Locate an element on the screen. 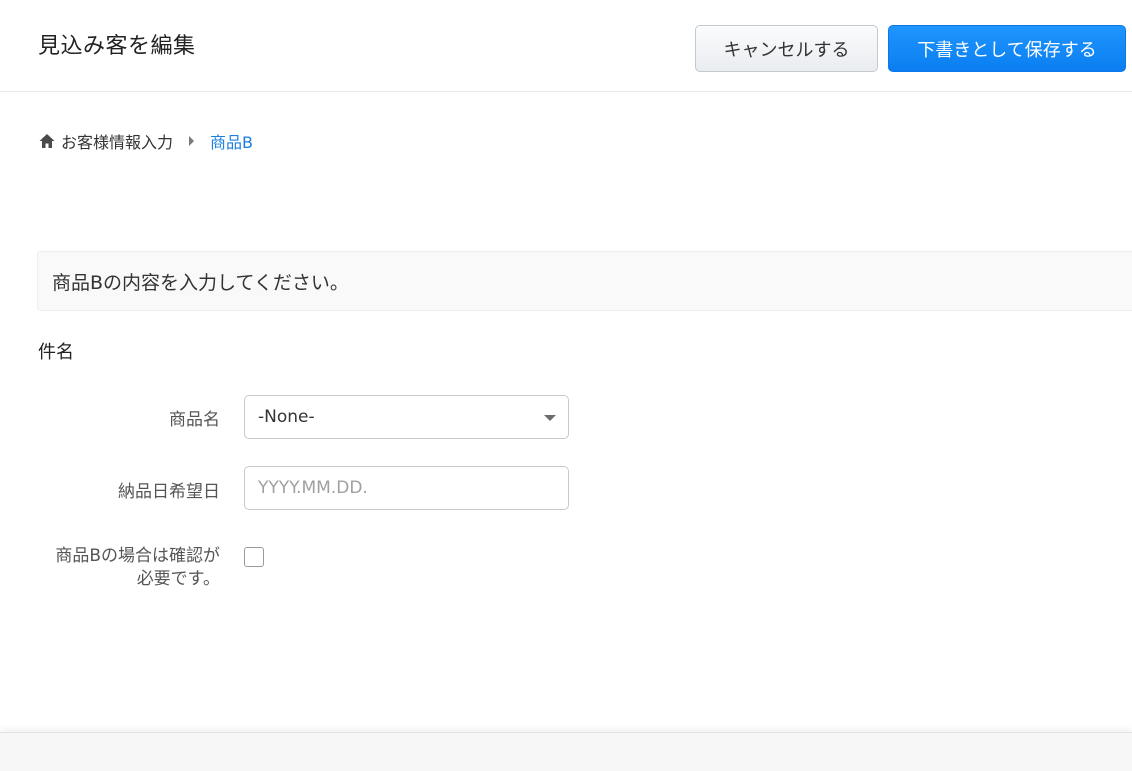  caret-right-icon is located at coordinates (192, 141).